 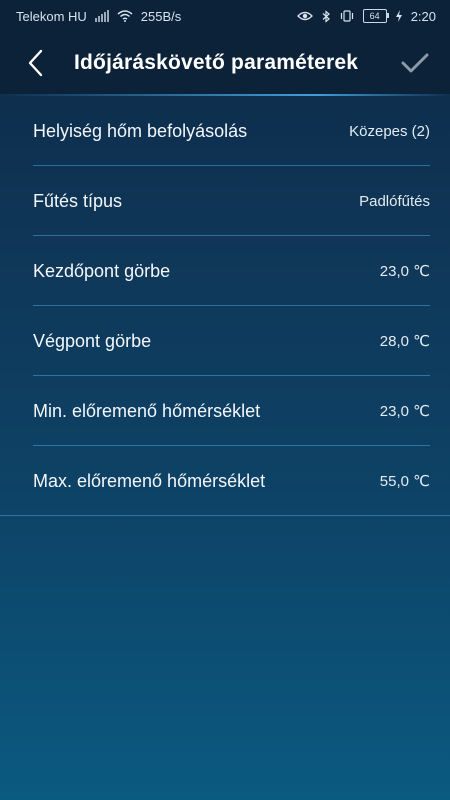 What do you see at coordinates (147, 410) in the screenshot?
I see `setting-label: Min. előremenő hőmérséklet` at bounding box center [147, 410].